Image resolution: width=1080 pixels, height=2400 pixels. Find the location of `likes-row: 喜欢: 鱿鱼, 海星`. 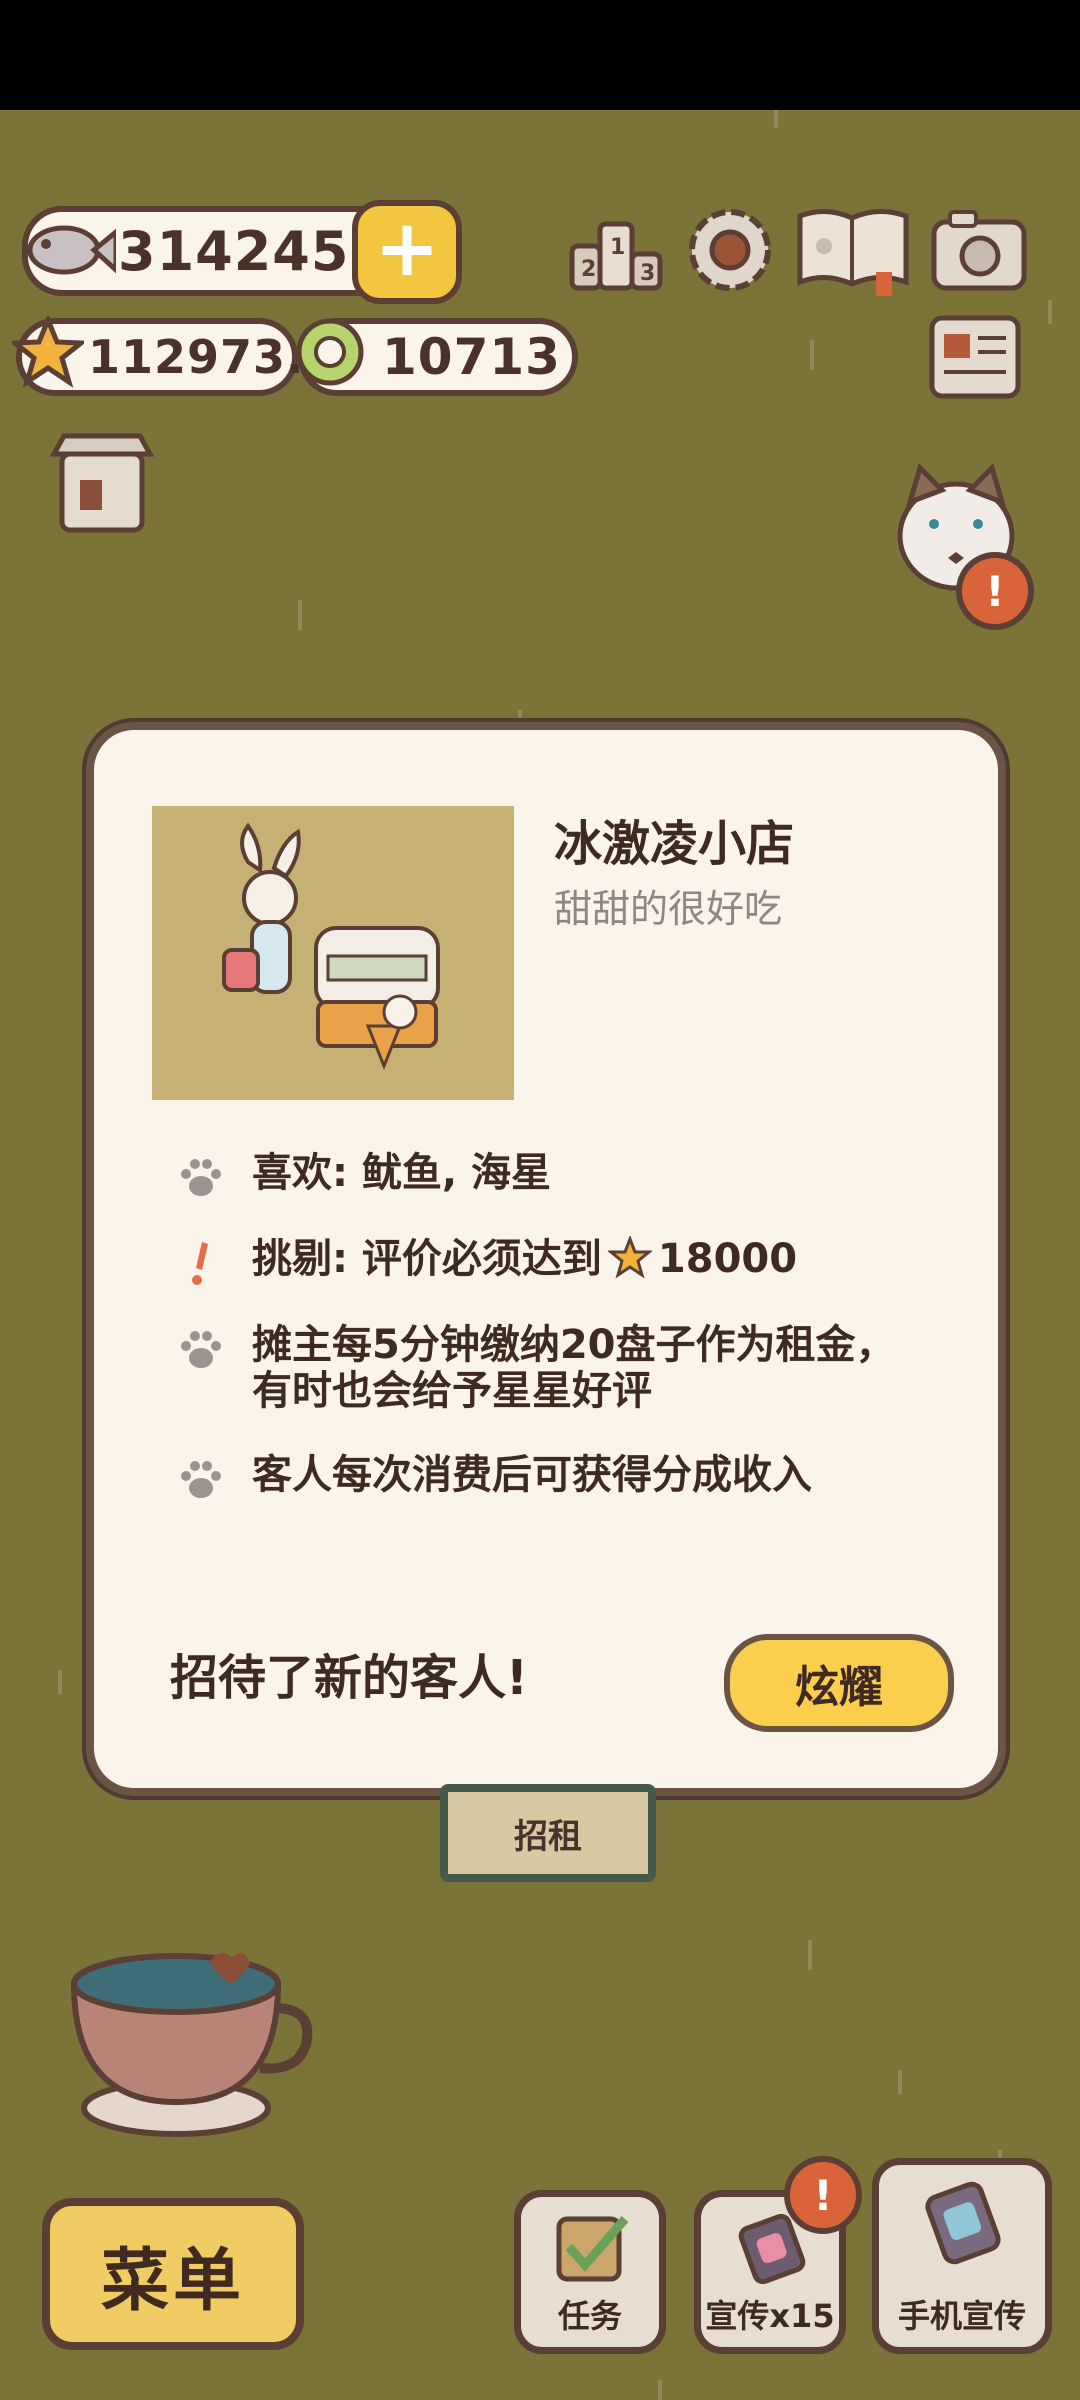

likes-row: 喜欢: 鱿鱼, 海星 is located at coordinates (363, 1176).